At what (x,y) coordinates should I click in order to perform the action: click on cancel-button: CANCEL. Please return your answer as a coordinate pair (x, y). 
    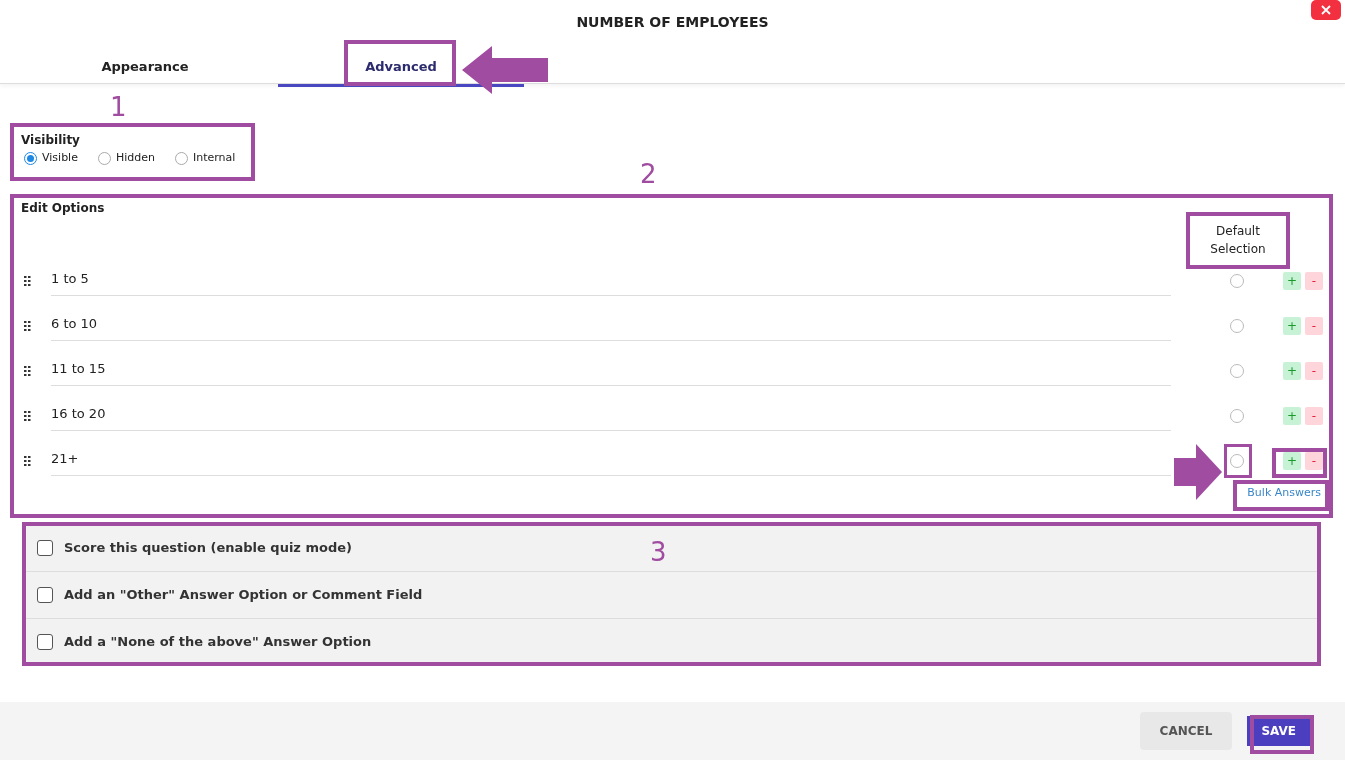
    Looking at the image, I should click on (1186, 731).